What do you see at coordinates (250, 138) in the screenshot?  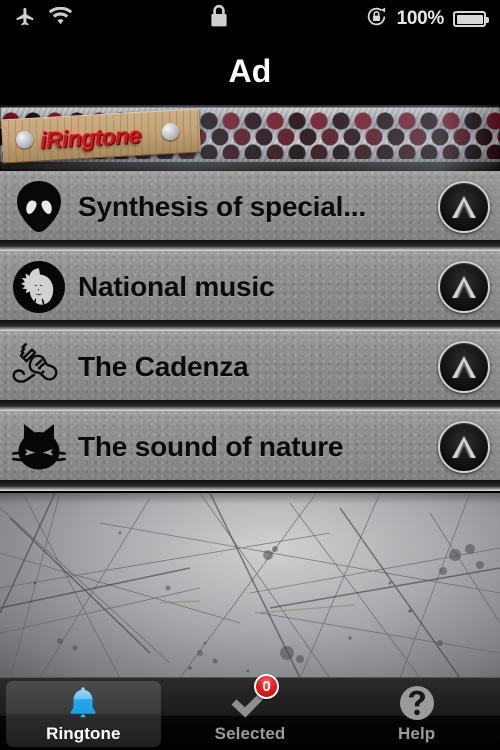 I see `ad-banner: iRingtone` at bounding box center [250, 138].